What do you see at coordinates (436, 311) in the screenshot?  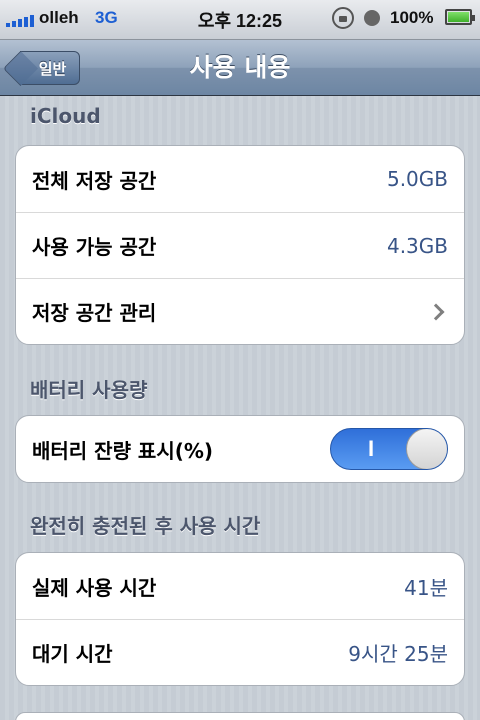 I see `chevron-right-icon` at bounding box center [436, 311].